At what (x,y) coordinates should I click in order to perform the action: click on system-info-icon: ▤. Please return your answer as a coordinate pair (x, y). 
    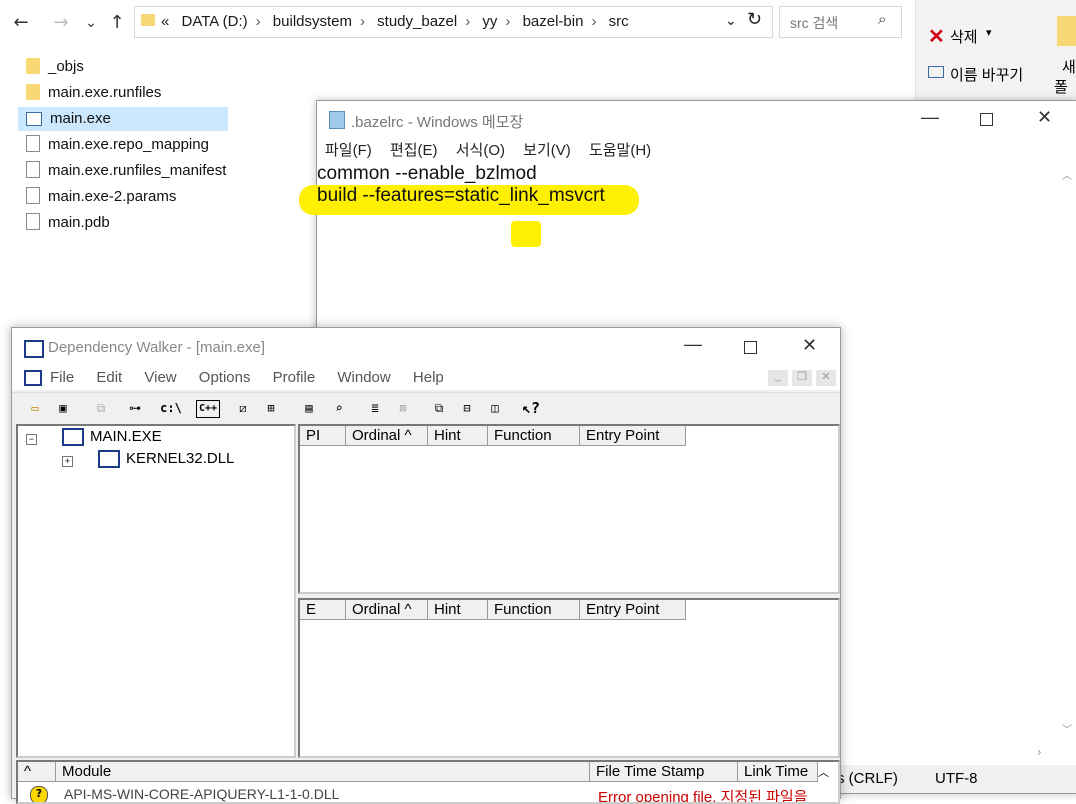
    Looking at the image, I should click on (309, 408).